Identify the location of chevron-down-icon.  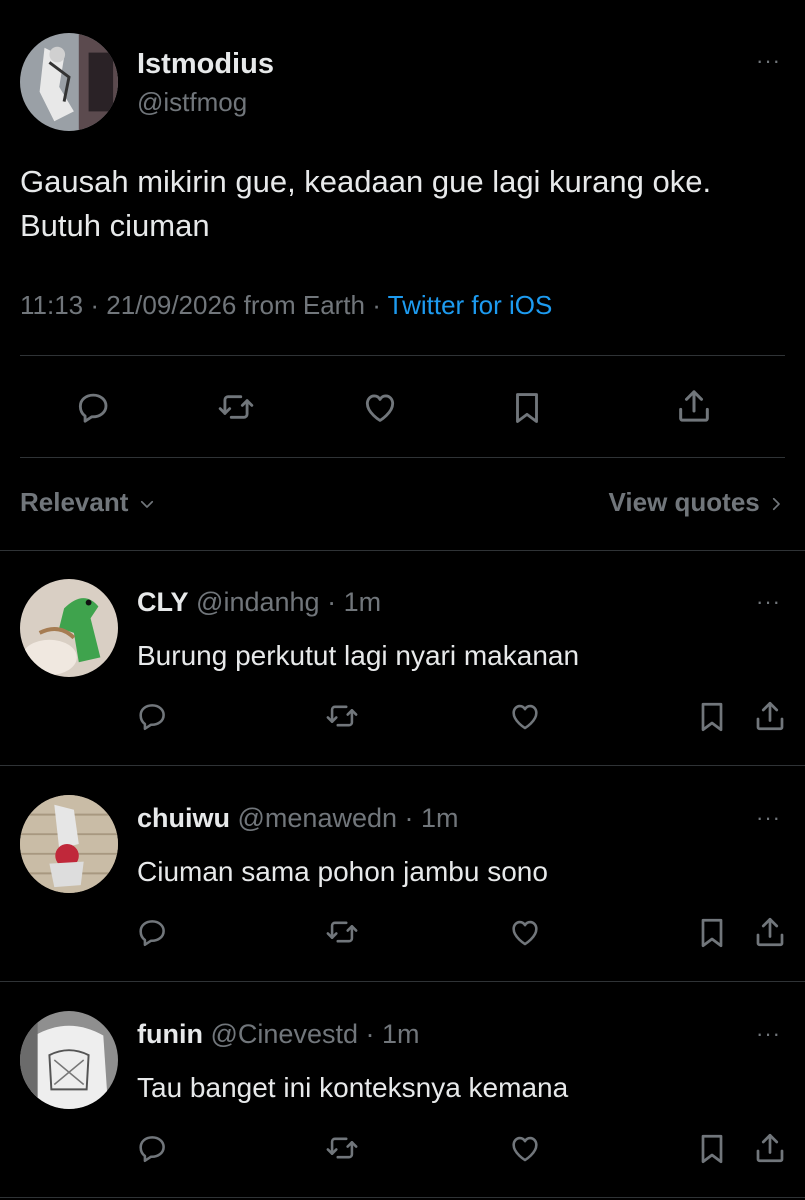
(146, 504).